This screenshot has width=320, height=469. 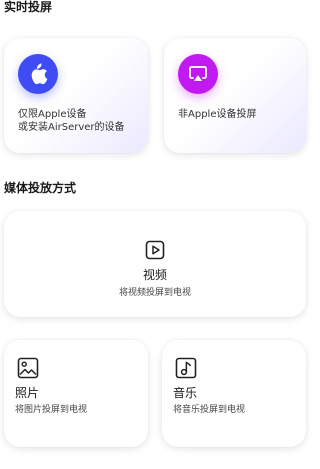 What do you see at coordinates (40, 188) in the screenshot?
I see `media-section-title: 媒体投放方式` at bounding box center [40, 188].